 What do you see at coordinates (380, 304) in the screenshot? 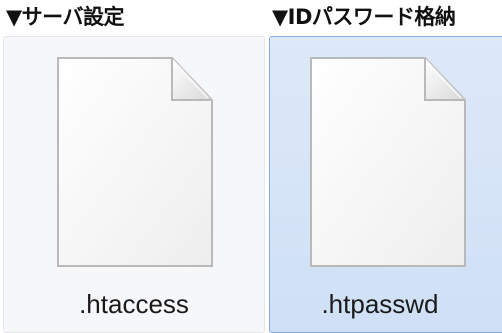
I see `file-name-label: .htpasswd` at bounding box center [380, 304].